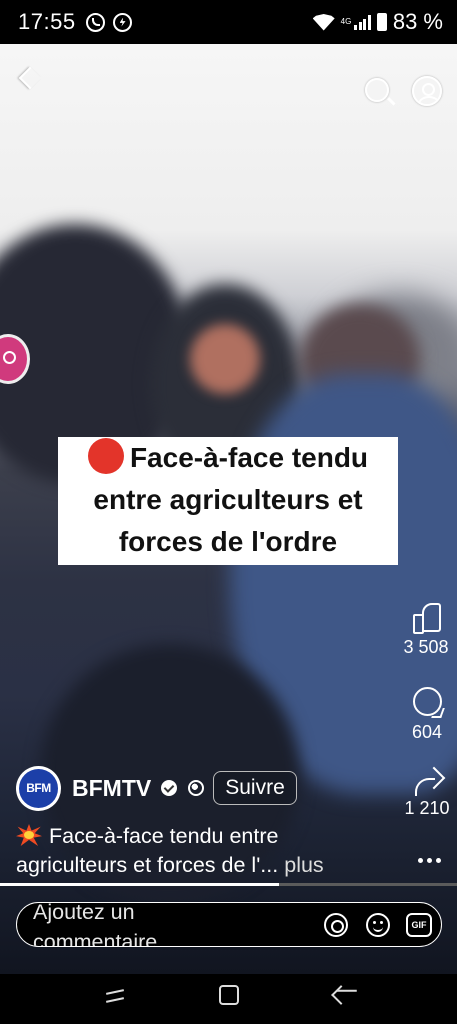 The width and height of the screenshot is (457, 1024). I want to click on system-navigation-bar, so click(228, 999).